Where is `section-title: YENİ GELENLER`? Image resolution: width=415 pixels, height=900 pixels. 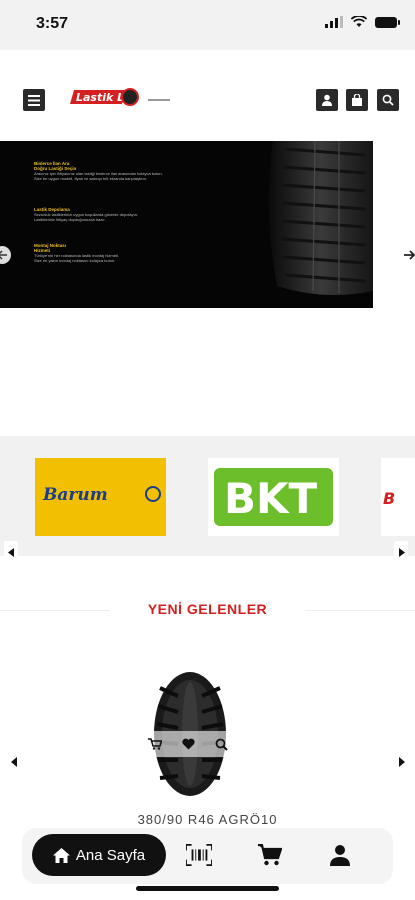 section-title: YENİ GELENLER is located at coordinates (207, 609).